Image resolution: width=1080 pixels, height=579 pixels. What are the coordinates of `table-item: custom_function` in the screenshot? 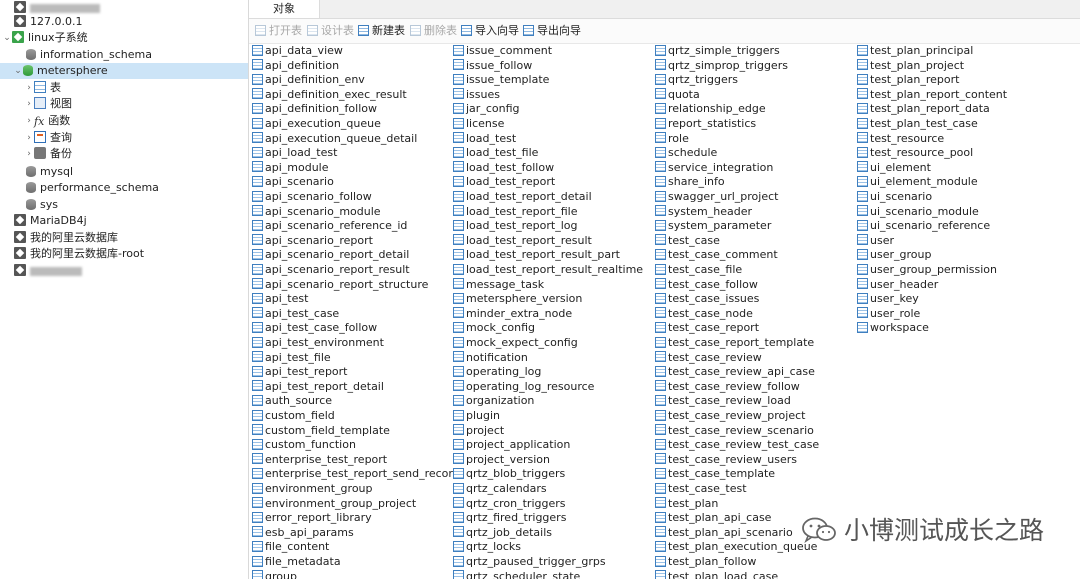 It's located at (304, 445).